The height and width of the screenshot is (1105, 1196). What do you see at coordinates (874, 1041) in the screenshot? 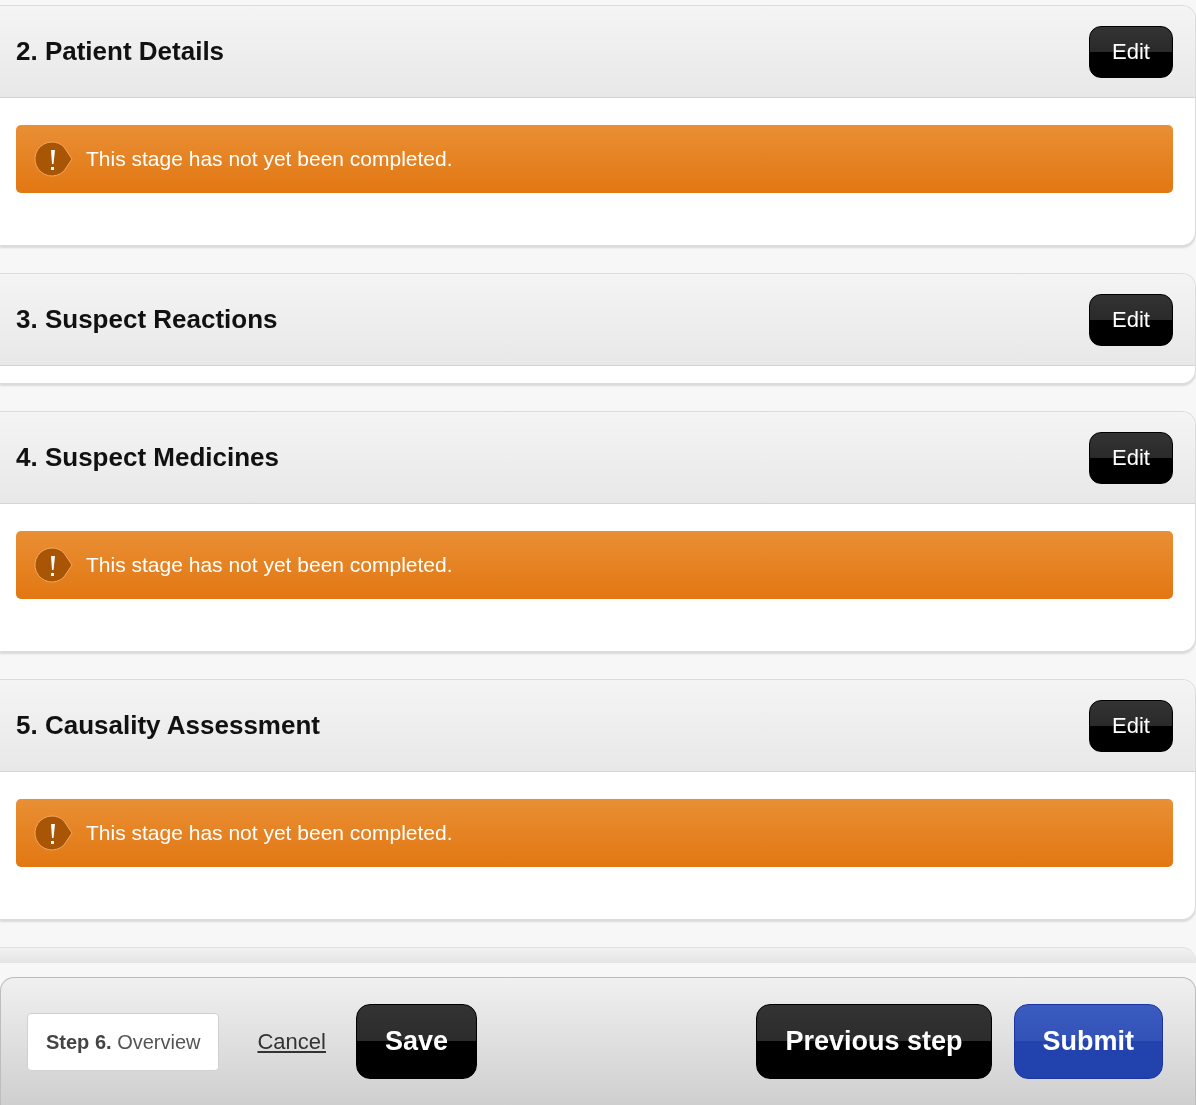
I see `previous-step-button: Previous step` at bounding box center [874, 1041].